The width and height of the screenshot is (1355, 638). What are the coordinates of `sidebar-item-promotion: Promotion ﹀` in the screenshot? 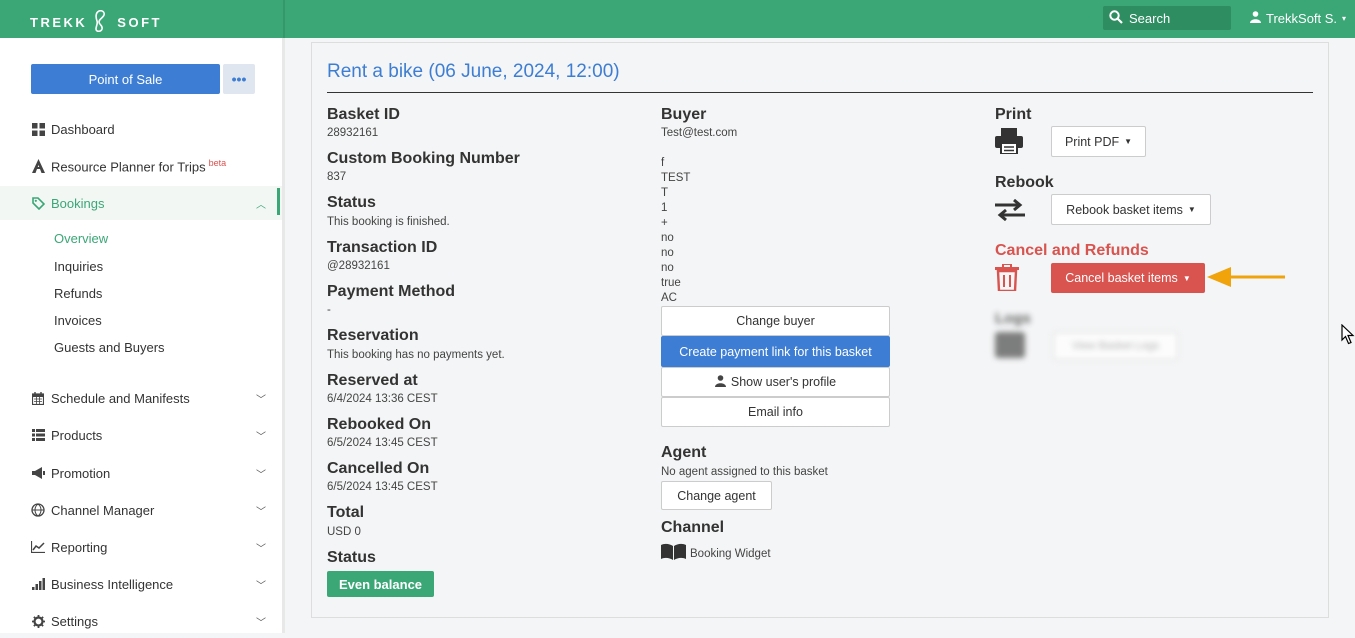 It's located at (141, 473).